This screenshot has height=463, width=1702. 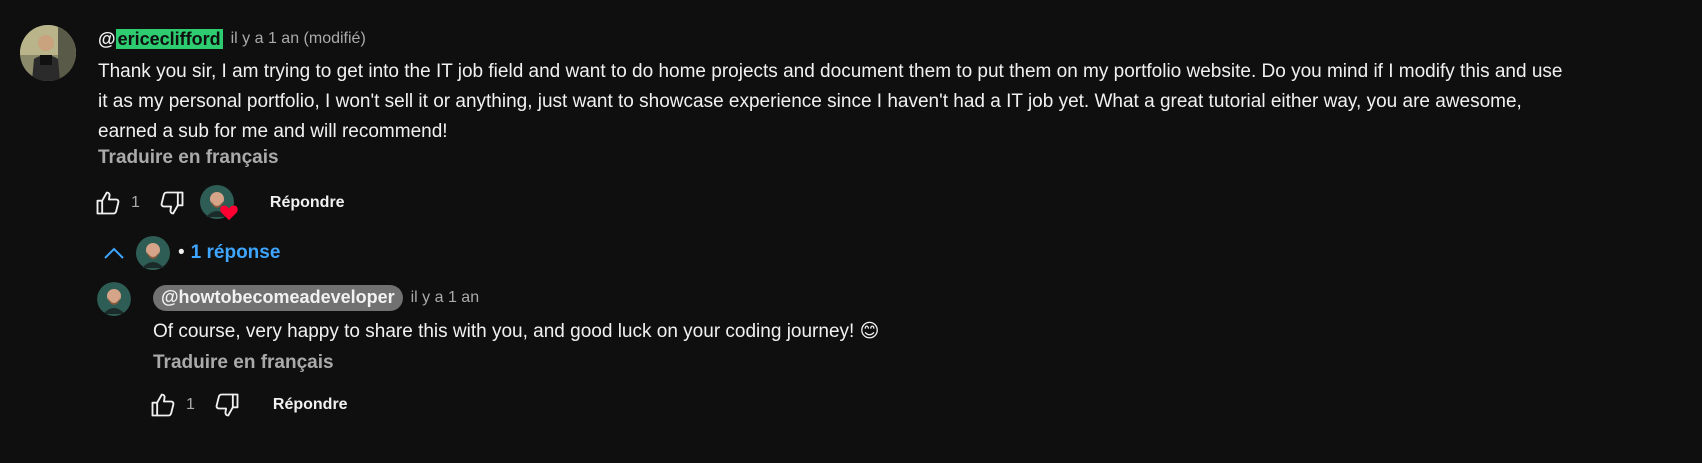 I want to click on reply-actions: 1 Répondre, so click(x=247, y=405).